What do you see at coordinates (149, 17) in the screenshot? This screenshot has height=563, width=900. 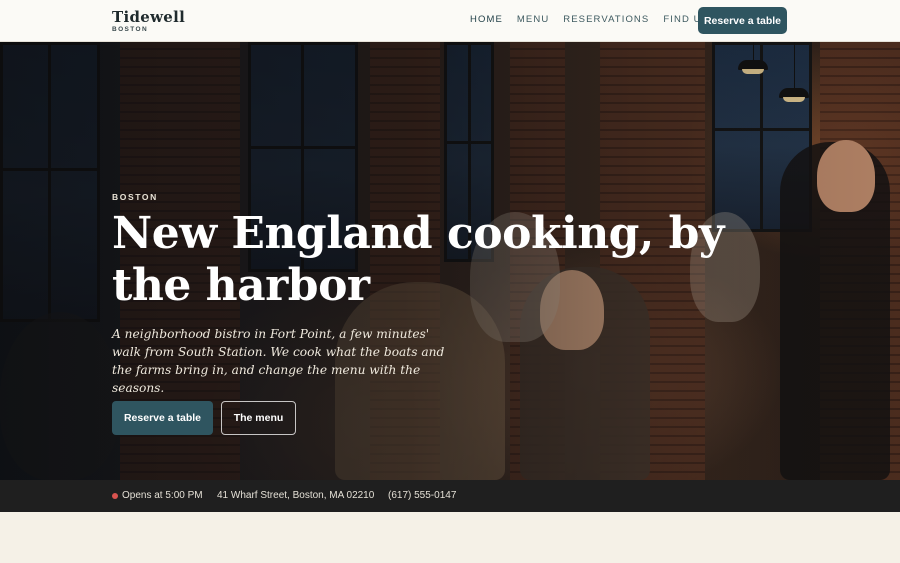 I see `brand-name: Tidewell` at bounding box center [149, 17].